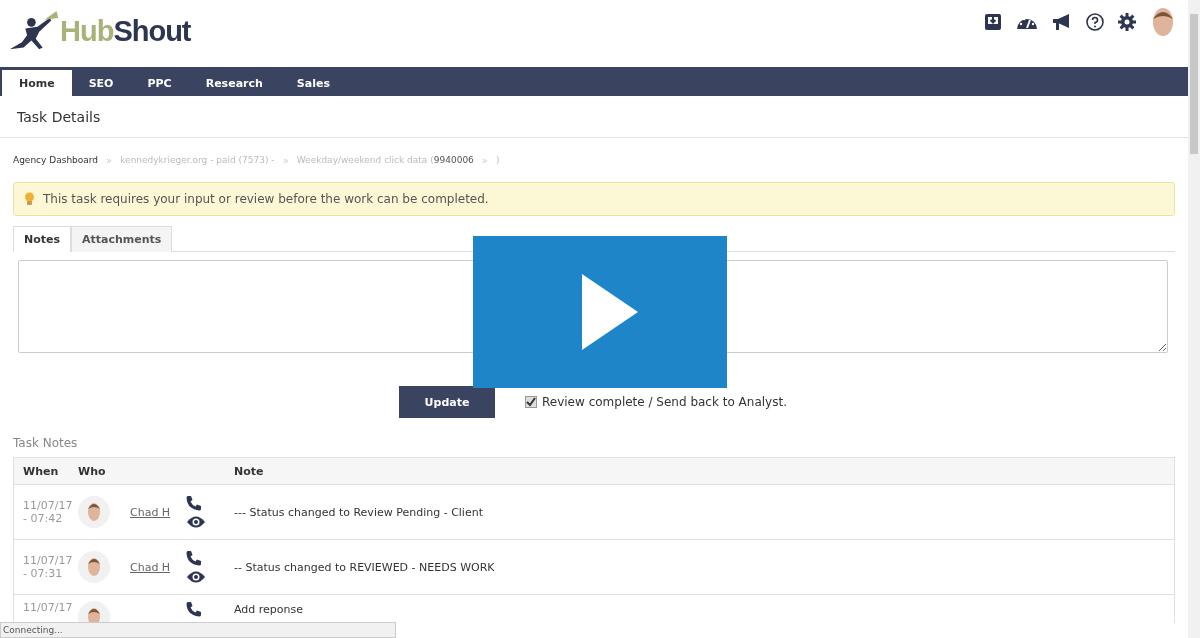  Describe the element at coordinates (125, 31) in the screenshot. I see `logo-text: HubShout` at that location.